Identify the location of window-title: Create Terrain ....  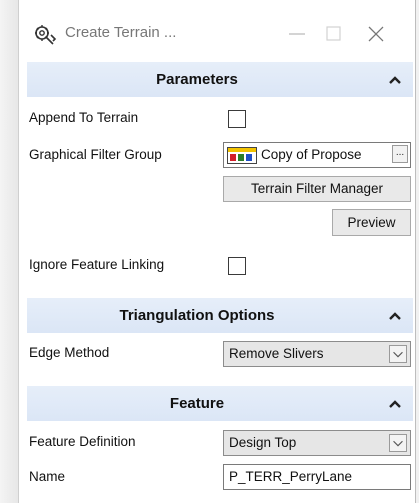
(121, 32).